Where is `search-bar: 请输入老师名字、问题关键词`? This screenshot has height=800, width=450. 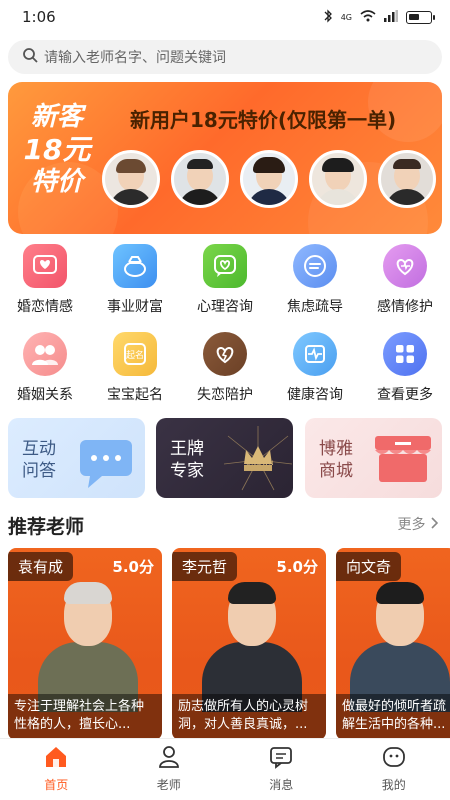
search-bar: 请输入老师名字、问题关键词 is located at coordinates (225, 57).